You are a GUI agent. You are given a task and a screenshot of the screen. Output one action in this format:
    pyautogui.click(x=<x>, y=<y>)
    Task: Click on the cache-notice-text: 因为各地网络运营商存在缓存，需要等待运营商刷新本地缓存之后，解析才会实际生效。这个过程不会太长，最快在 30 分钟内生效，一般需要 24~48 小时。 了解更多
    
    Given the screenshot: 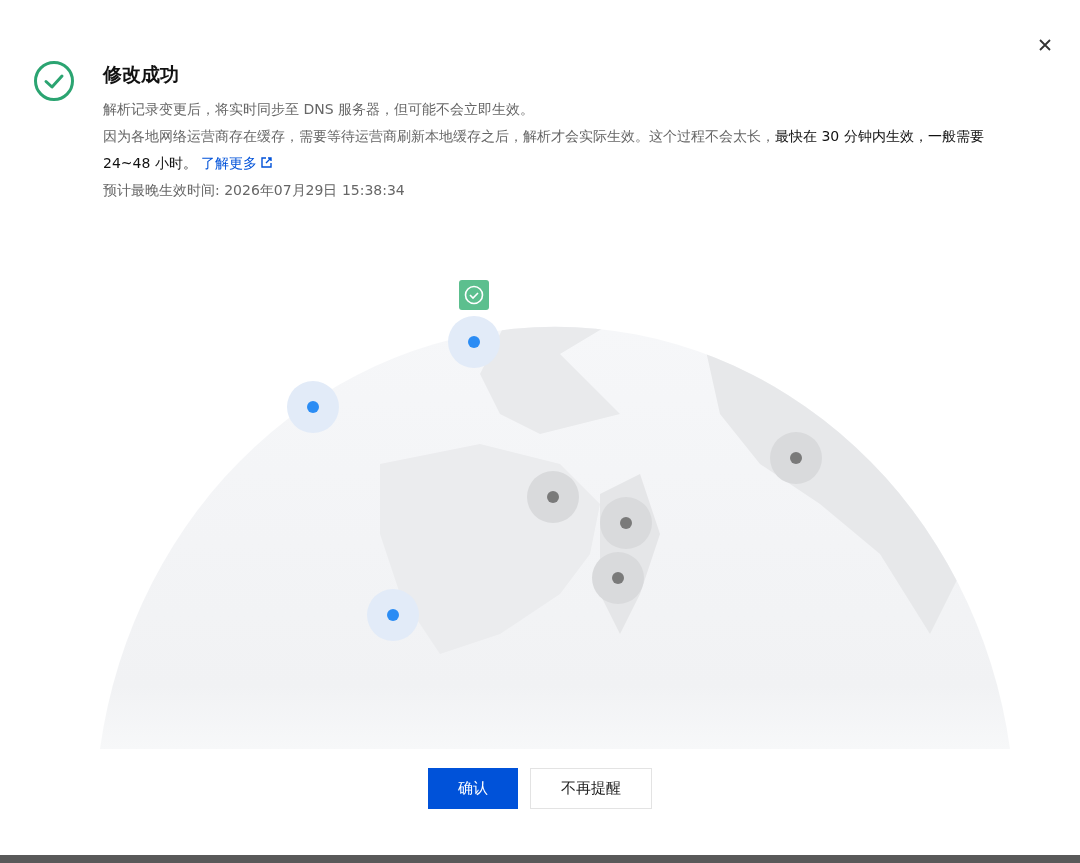 What is the action you would take?
    pyautogui.click(x=544, y=150)
    